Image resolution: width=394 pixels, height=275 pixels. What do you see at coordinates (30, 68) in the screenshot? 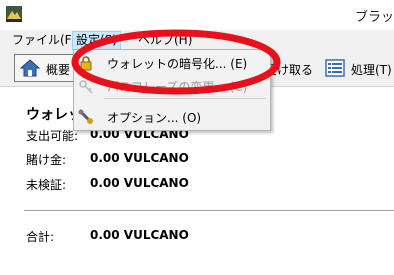
I see `home-icon` at bounding box center [30, 68].